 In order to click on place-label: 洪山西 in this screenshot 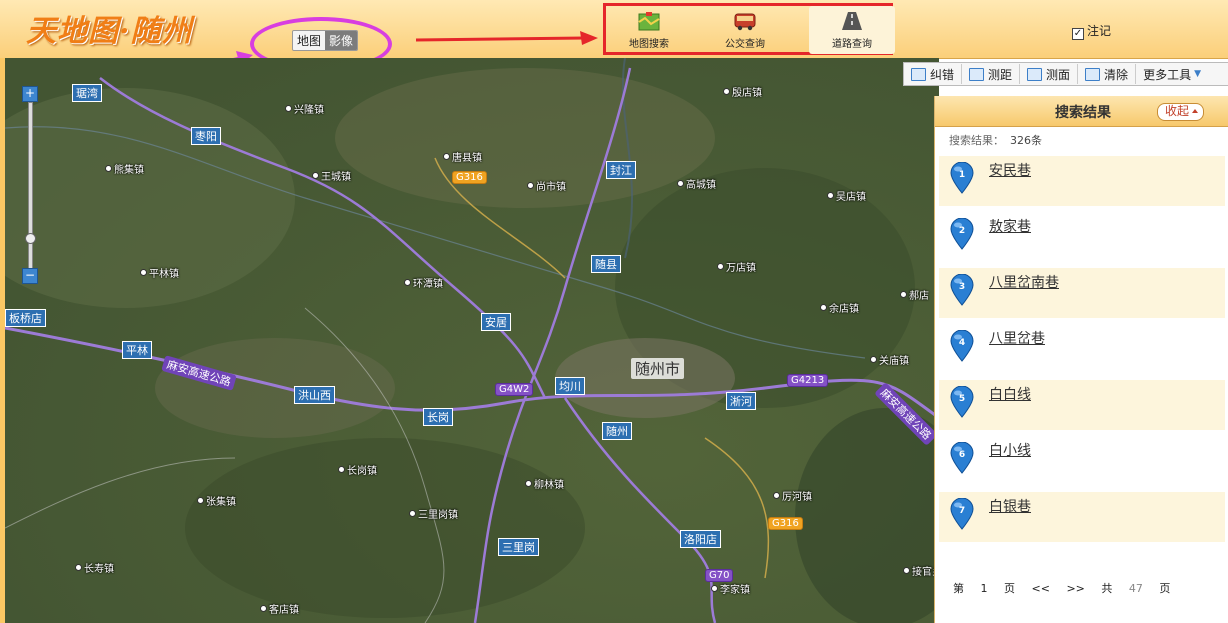, I will do `click(314, 395)`.